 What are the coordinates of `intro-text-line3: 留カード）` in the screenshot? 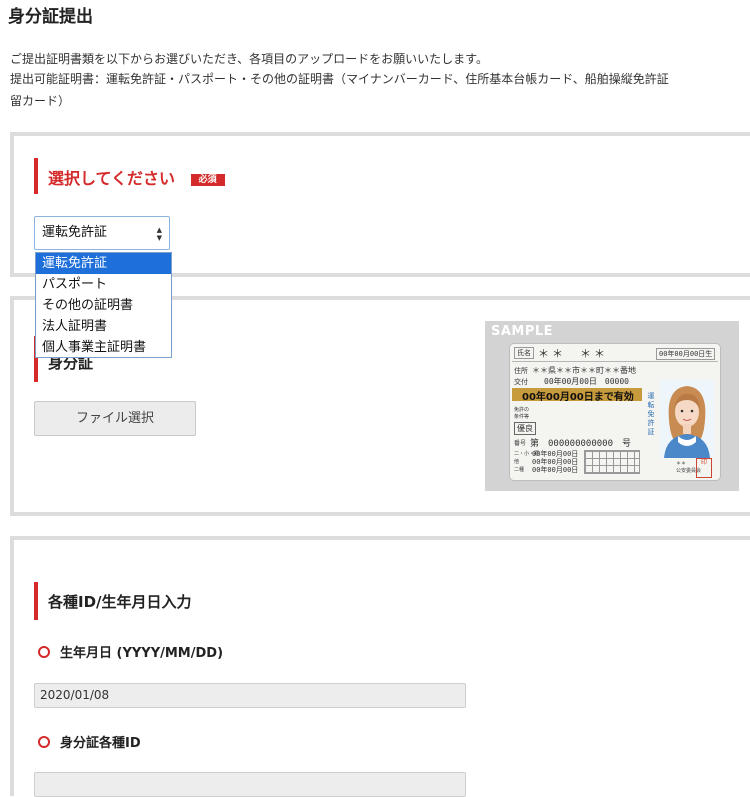 It's located at (40, 101).